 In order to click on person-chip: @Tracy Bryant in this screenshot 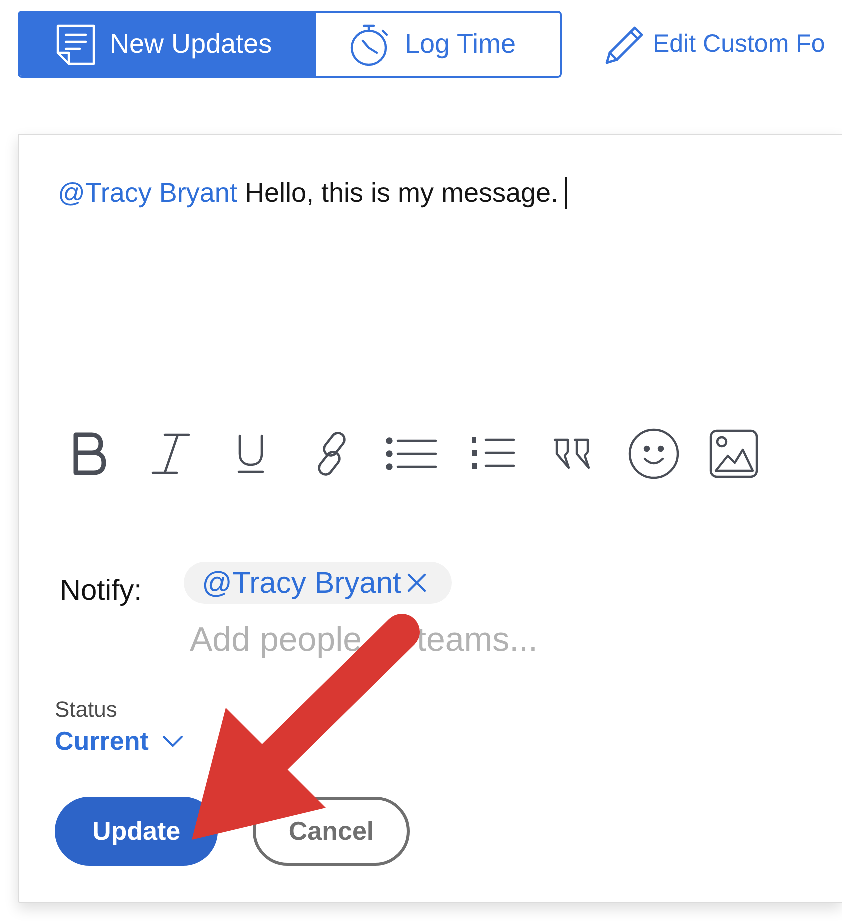, I will do `click(318, 583)`.